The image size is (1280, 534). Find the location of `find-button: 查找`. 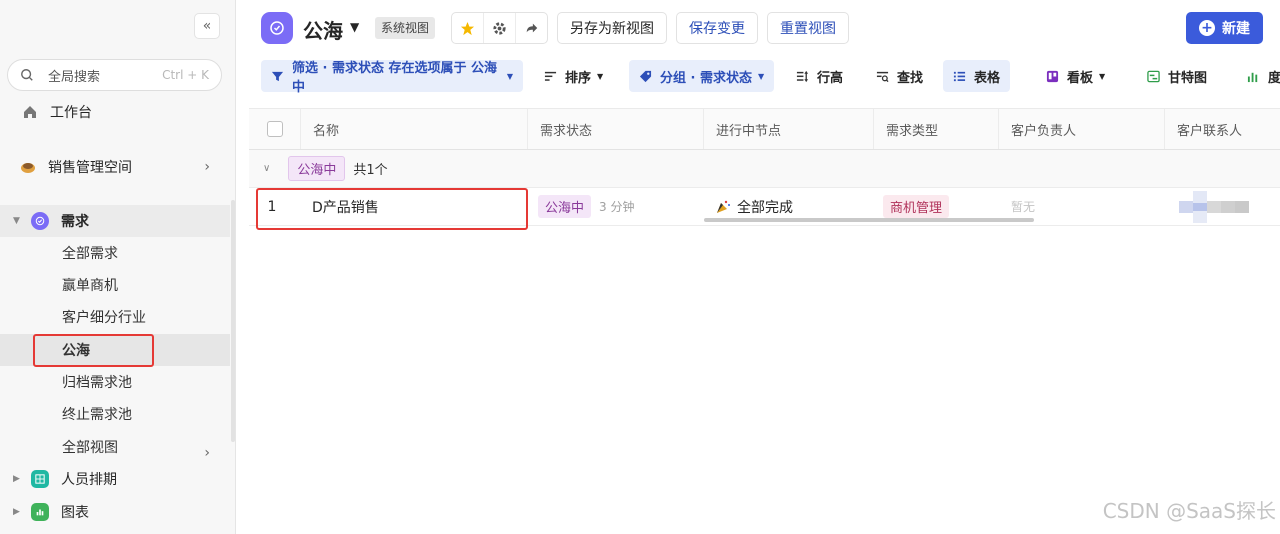

find-button: 查找 is located at coordinates (899, 76).